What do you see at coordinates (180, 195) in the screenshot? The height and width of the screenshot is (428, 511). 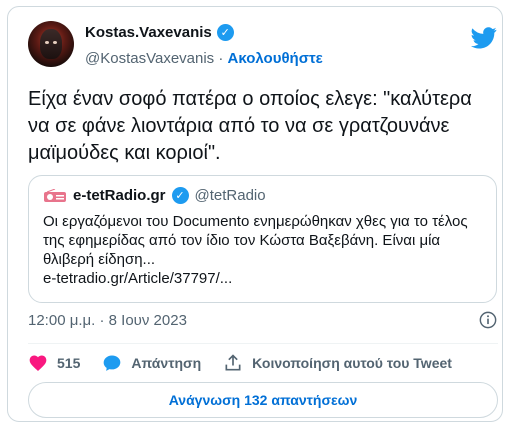 I see `quoted-verified-badge-icon: ✓` at bounding box center [180, 195].